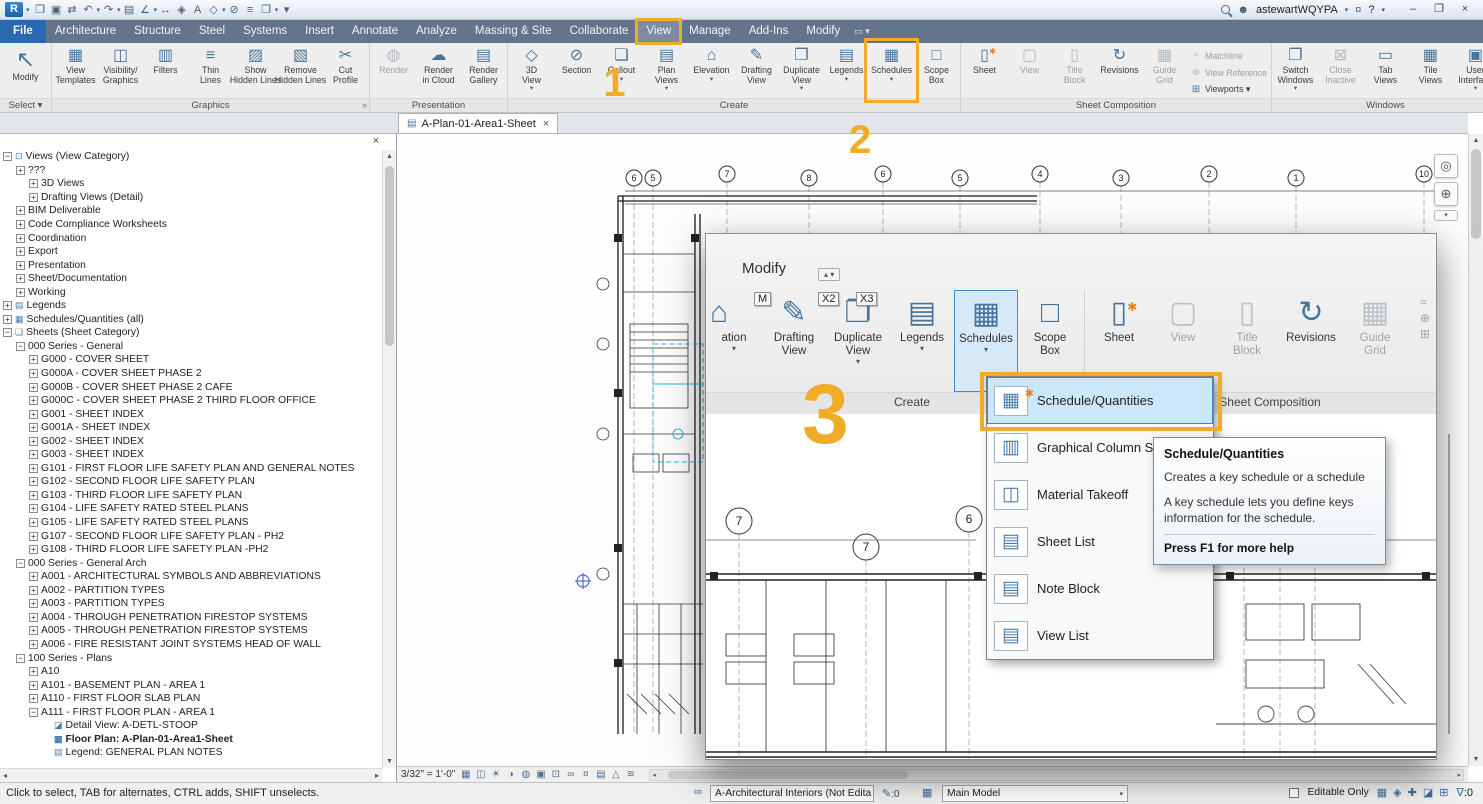 The image size is (1483, 804). I want to click on ribbon-button-legends: ▤ Legends ▾, so click(846, 70).